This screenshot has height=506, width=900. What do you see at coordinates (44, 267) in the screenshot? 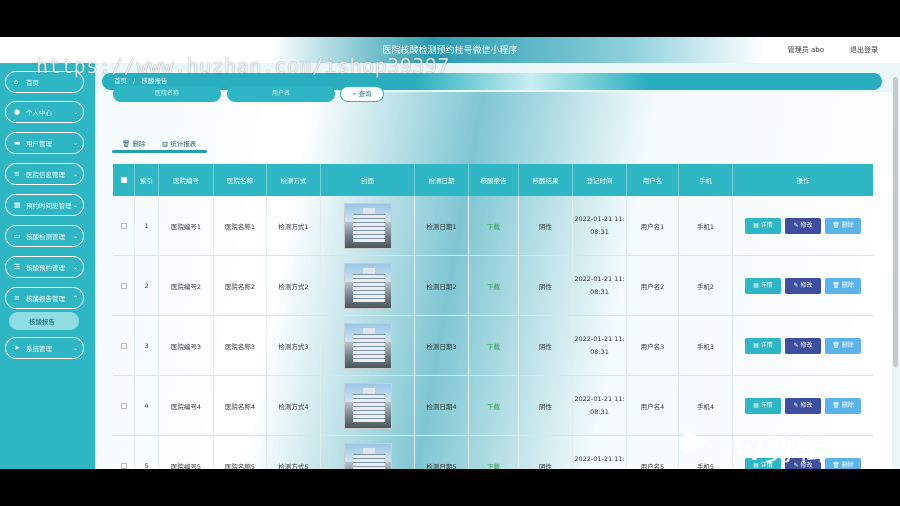
I see `sidebar-item-appointments: ☰ 核酸预约管理 ⌄` at bounding box center [44, 267].